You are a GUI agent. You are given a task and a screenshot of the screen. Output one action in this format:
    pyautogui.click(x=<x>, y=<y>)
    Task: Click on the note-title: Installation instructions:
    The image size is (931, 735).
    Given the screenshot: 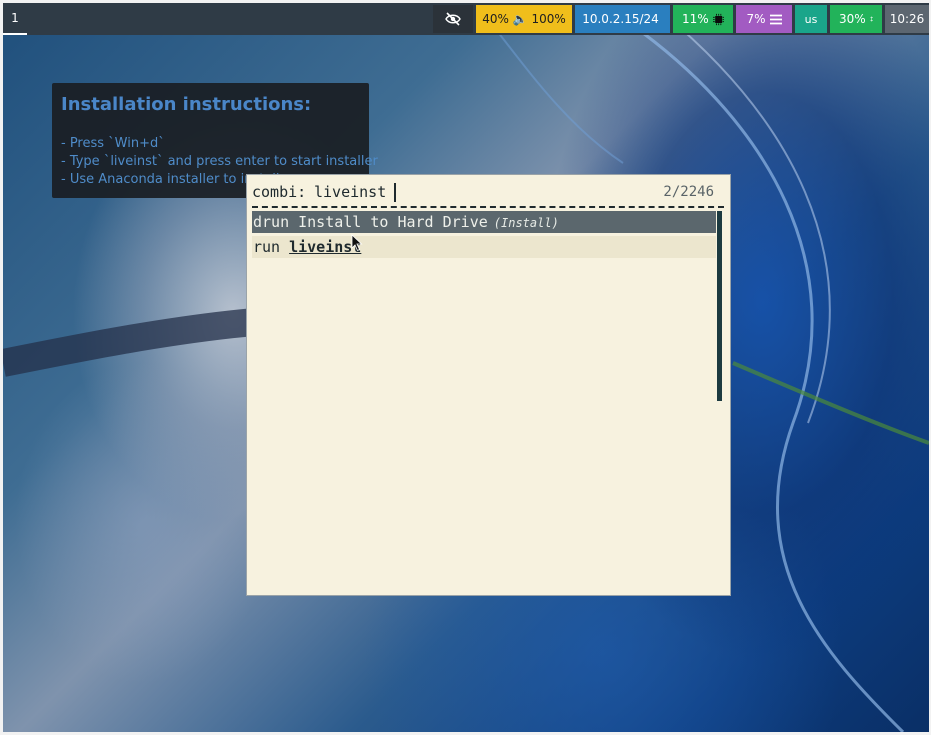 What is the action you would take?
    pyautogui.click(x=186, y=104)
    